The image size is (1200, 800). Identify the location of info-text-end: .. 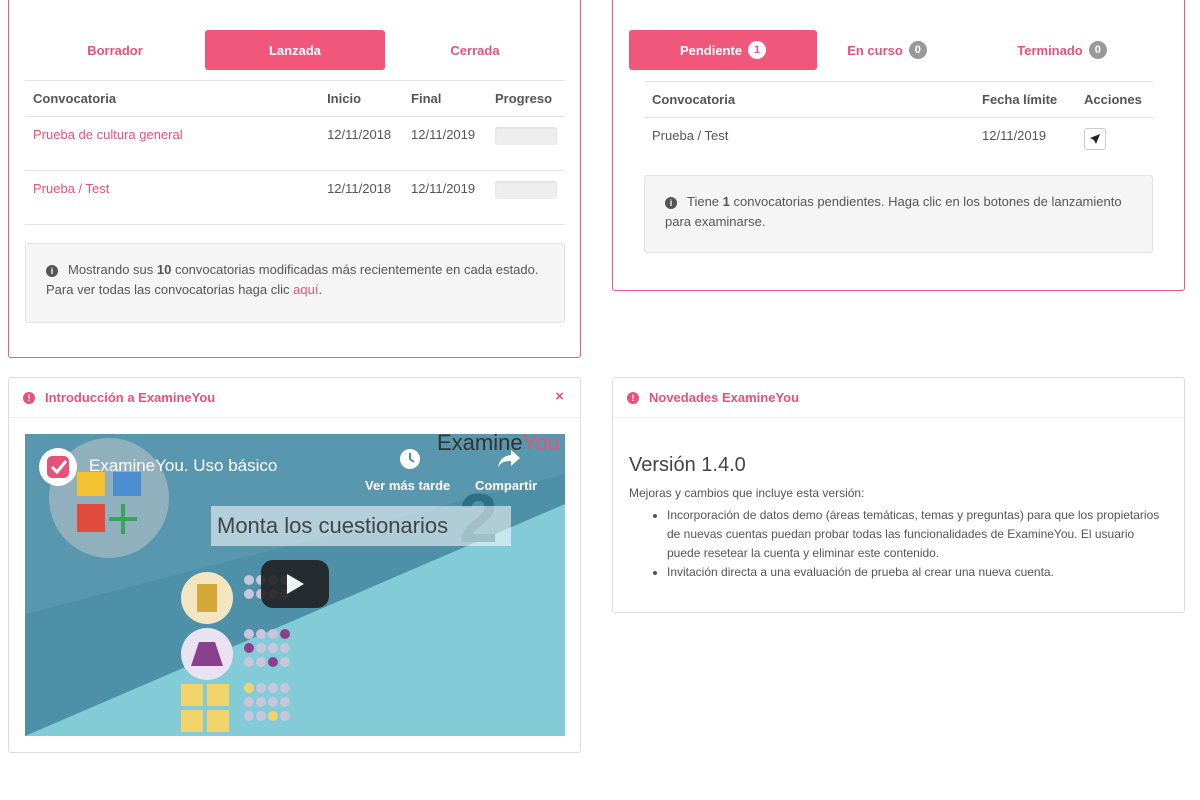
(320, 289).